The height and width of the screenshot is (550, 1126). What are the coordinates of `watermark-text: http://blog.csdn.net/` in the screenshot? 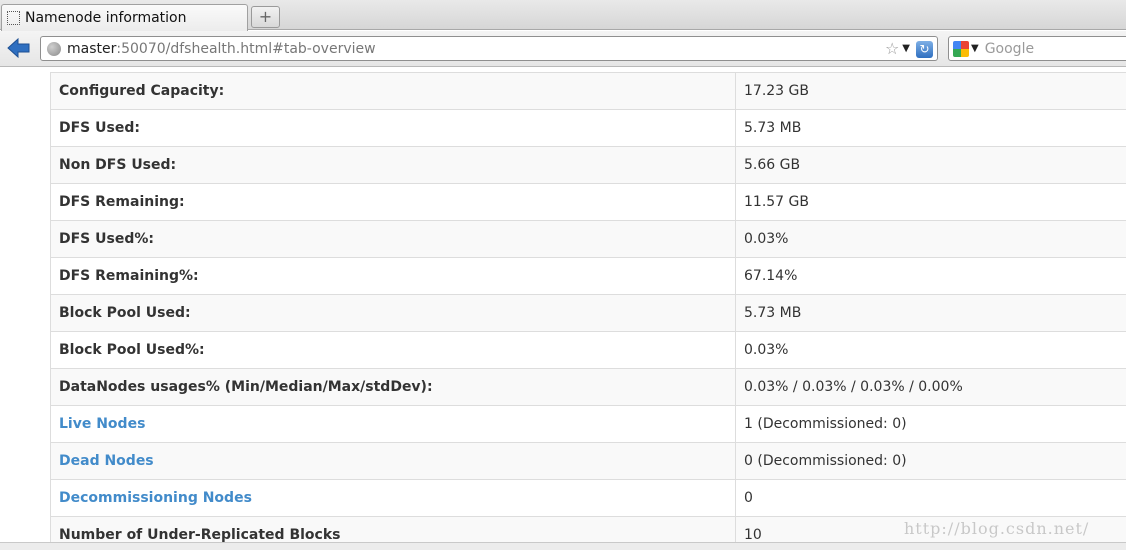 It's located at (997, 528).